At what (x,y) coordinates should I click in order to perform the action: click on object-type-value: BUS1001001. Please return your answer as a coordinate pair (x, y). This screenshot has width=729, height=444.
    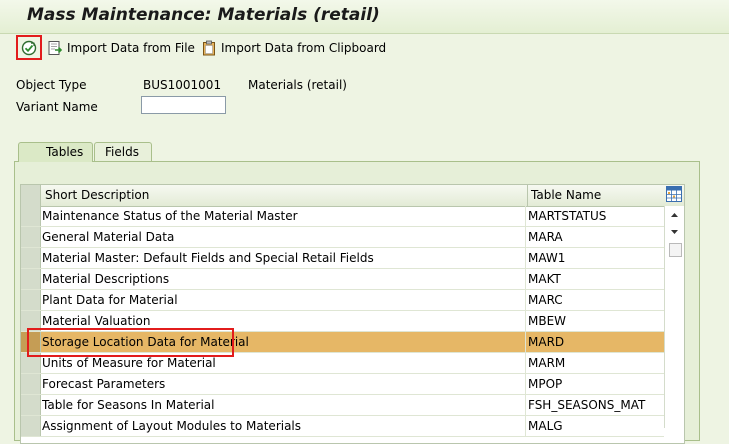
    Looking at the image, I should click on (182, 85).